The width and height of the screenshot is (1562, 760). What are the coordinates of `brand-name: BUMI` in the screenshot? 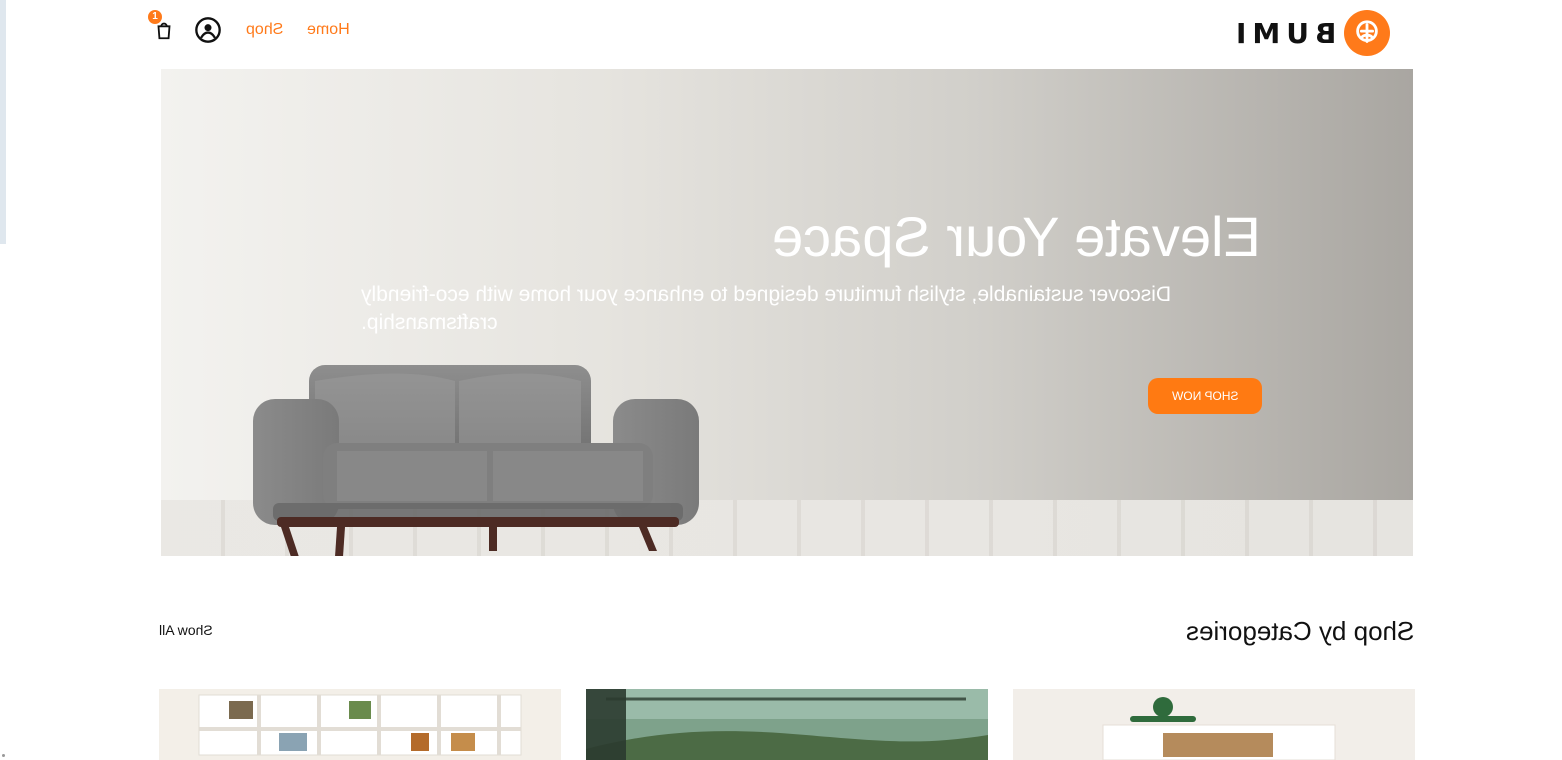 It's located at (1283, 33).